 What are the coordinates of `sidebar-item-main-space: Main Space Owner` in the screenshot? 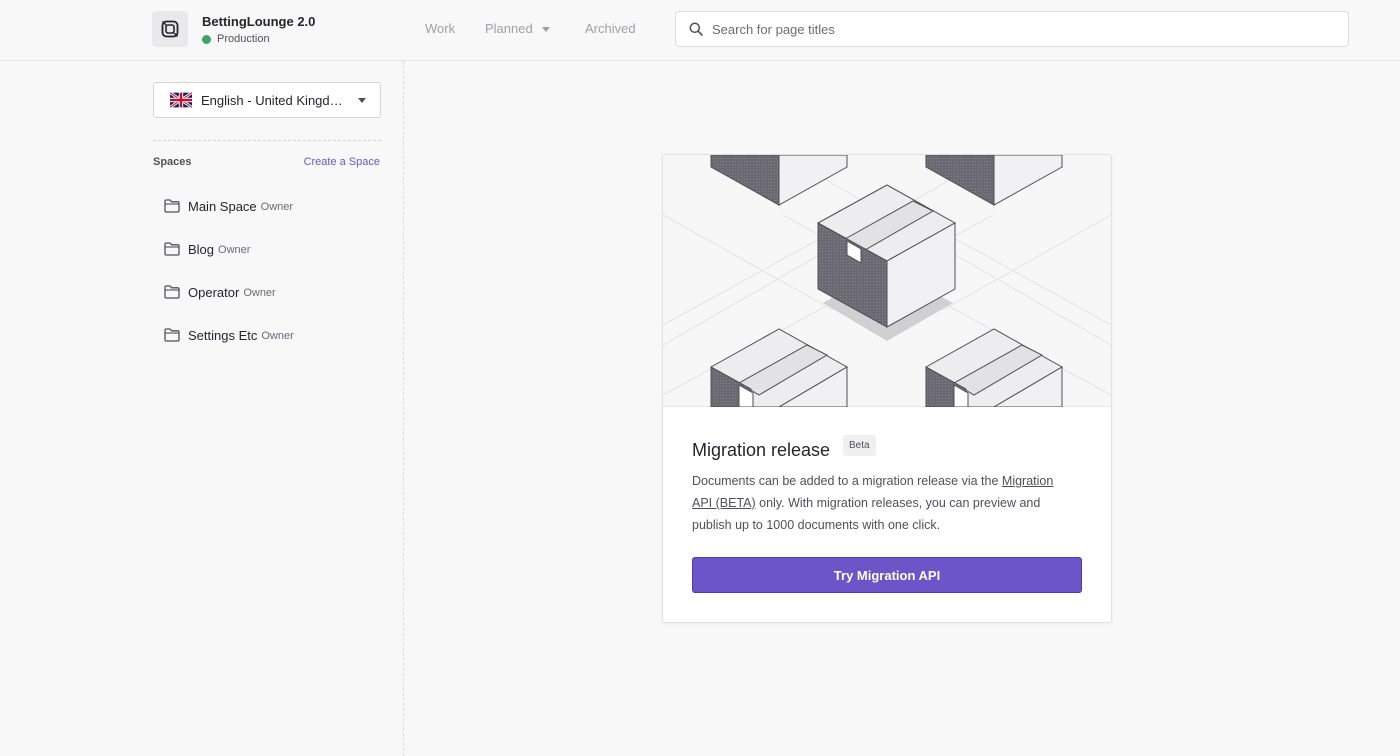 It's located at (228, 206).